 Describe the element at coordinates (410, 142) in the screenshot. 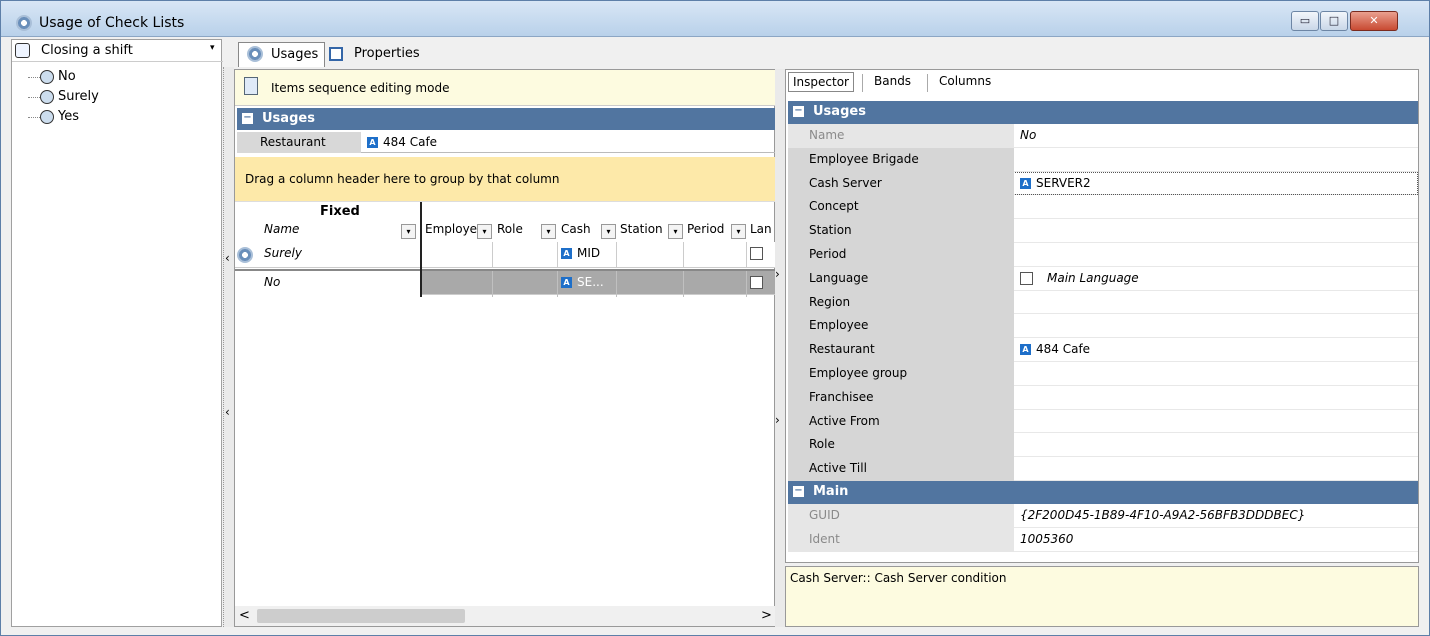

I see `restaurant-value: 484 Cafe` at that location.